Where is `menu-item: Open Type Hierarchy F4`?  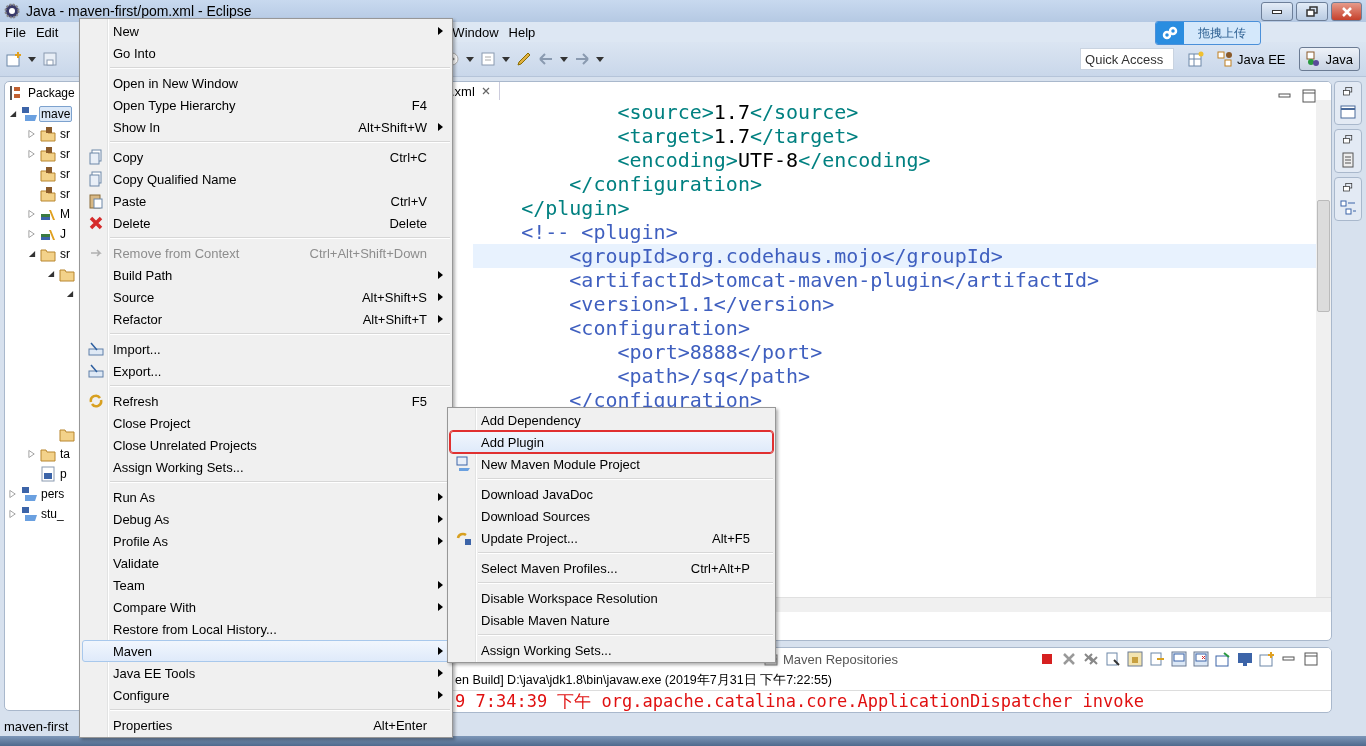
menu-item: Open Type Hierarchy F4 is located at coordinates (266, 105).